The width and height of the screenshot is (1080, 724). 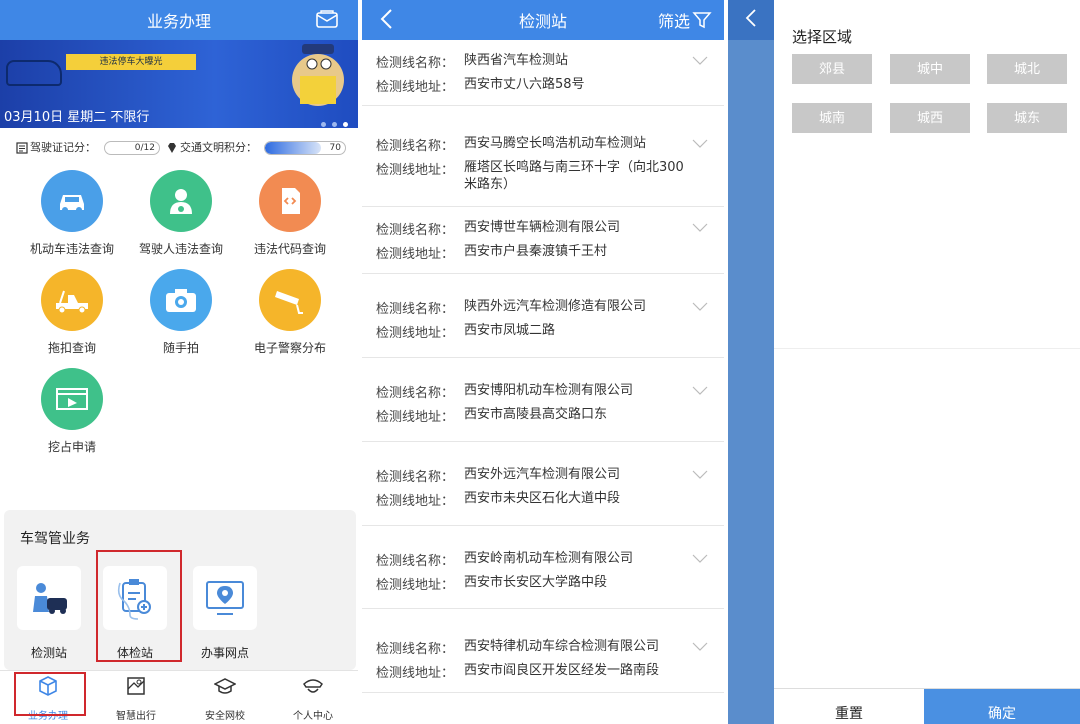 I want to click on region-title: 选择区域, so click(x=822, y=37).